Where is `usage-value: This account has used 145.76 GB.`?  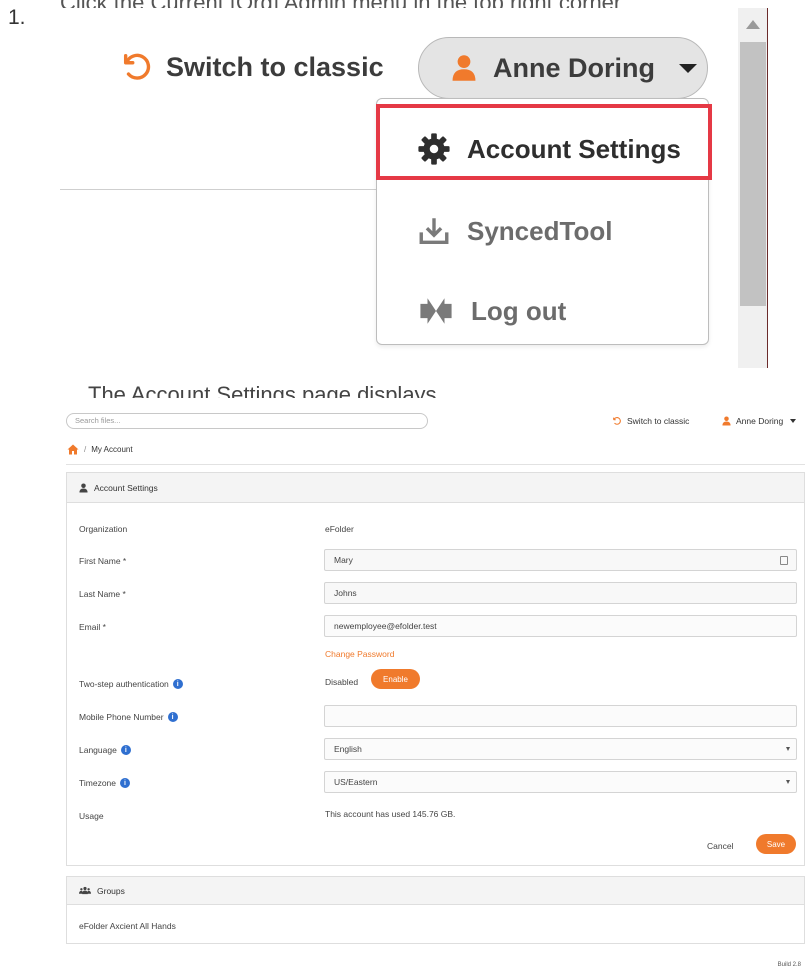
usage-value: This account has used 145.76 GB. is located at coordinates (390, 814).